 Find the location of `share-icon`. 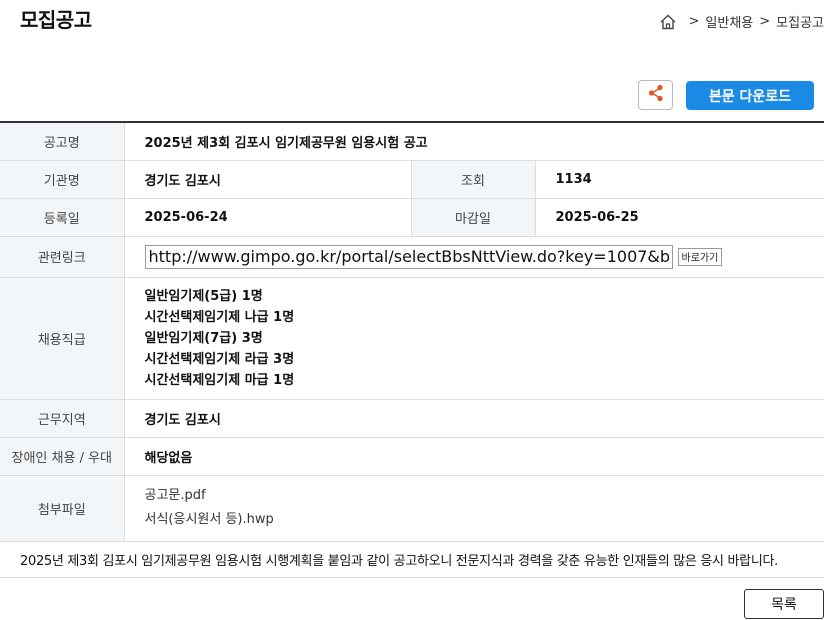

share-icon is located at coordinates (656, 95).